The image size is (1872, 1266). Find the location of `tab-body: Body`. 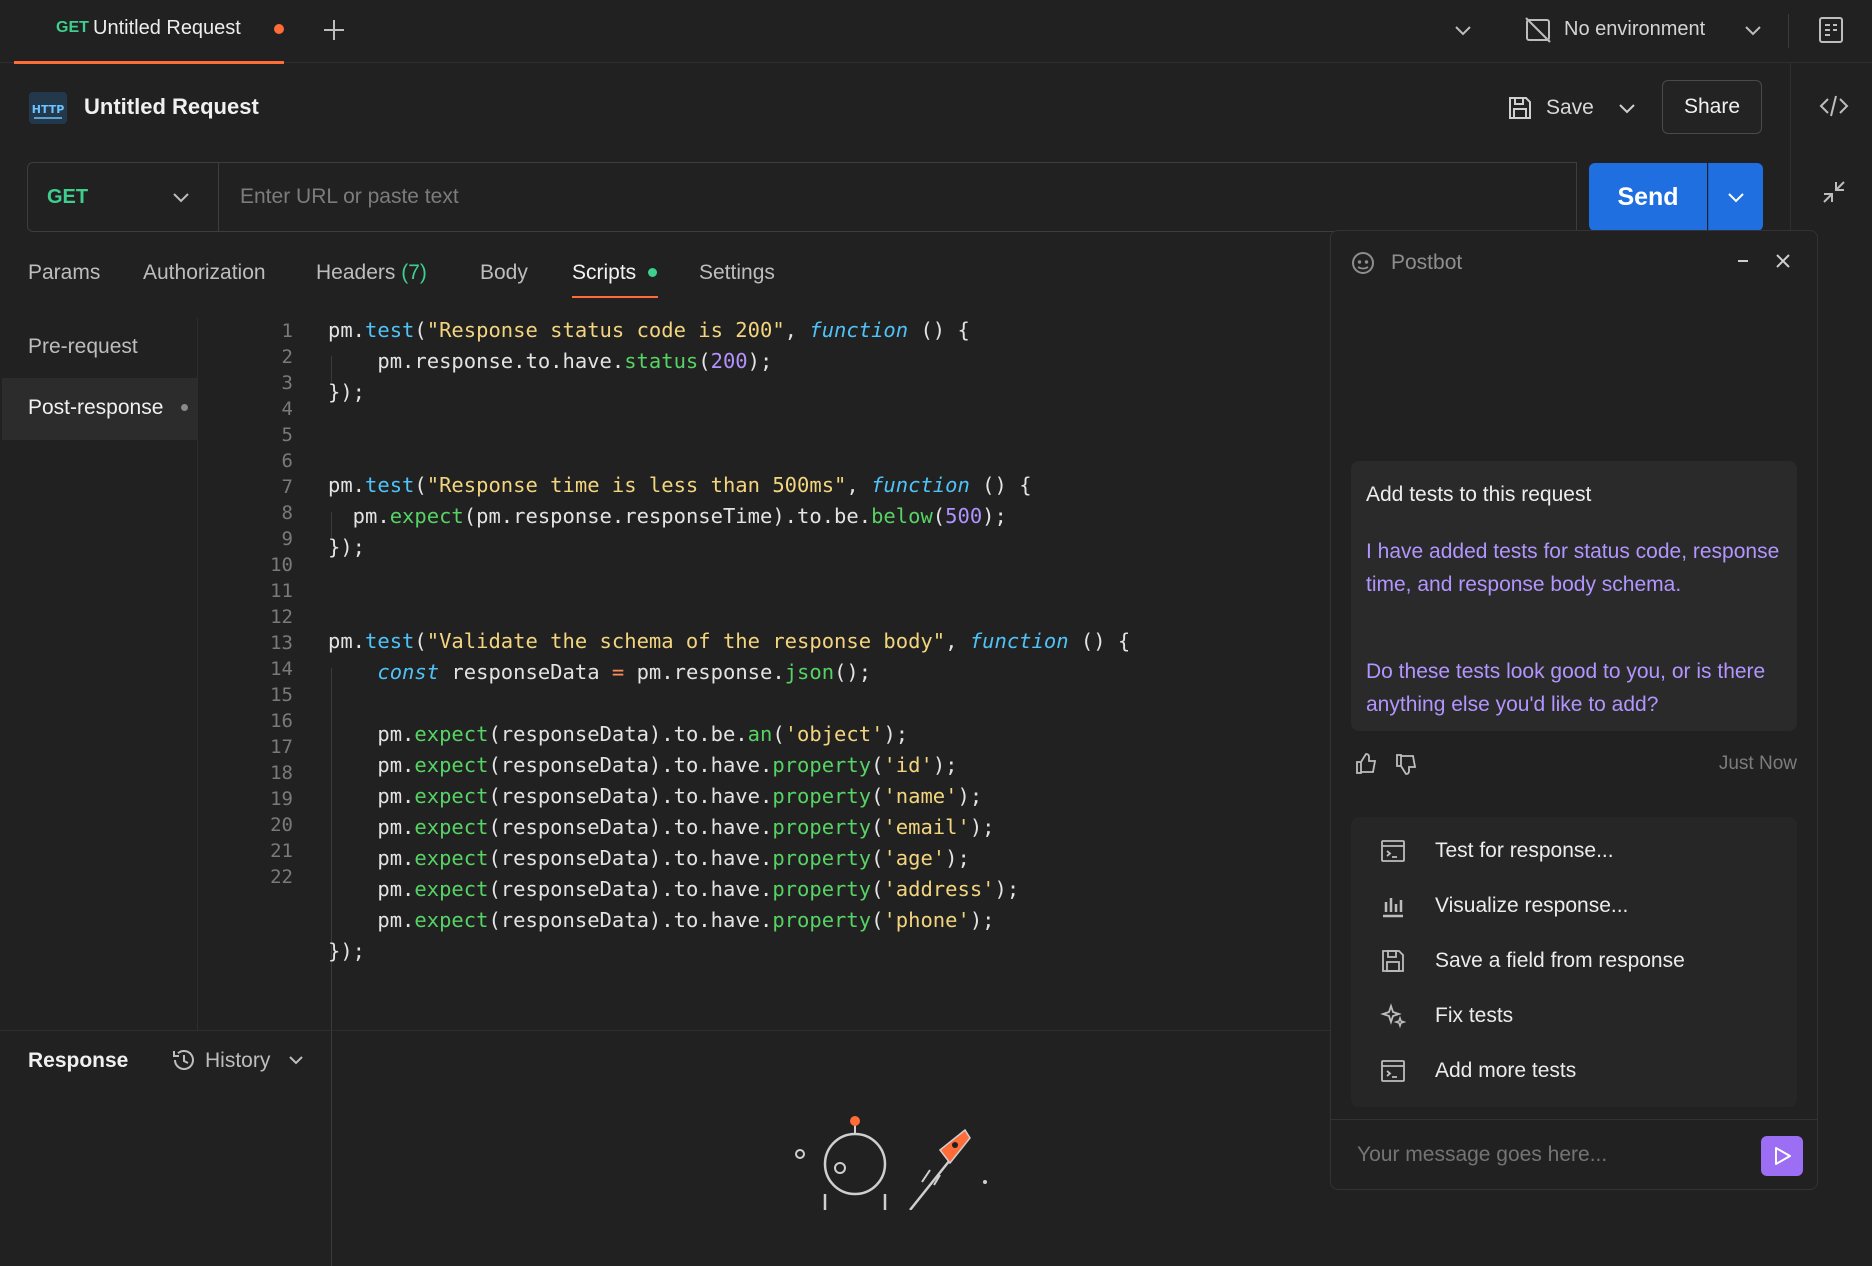

tab-body: Body is located at coordinates (504, 273).